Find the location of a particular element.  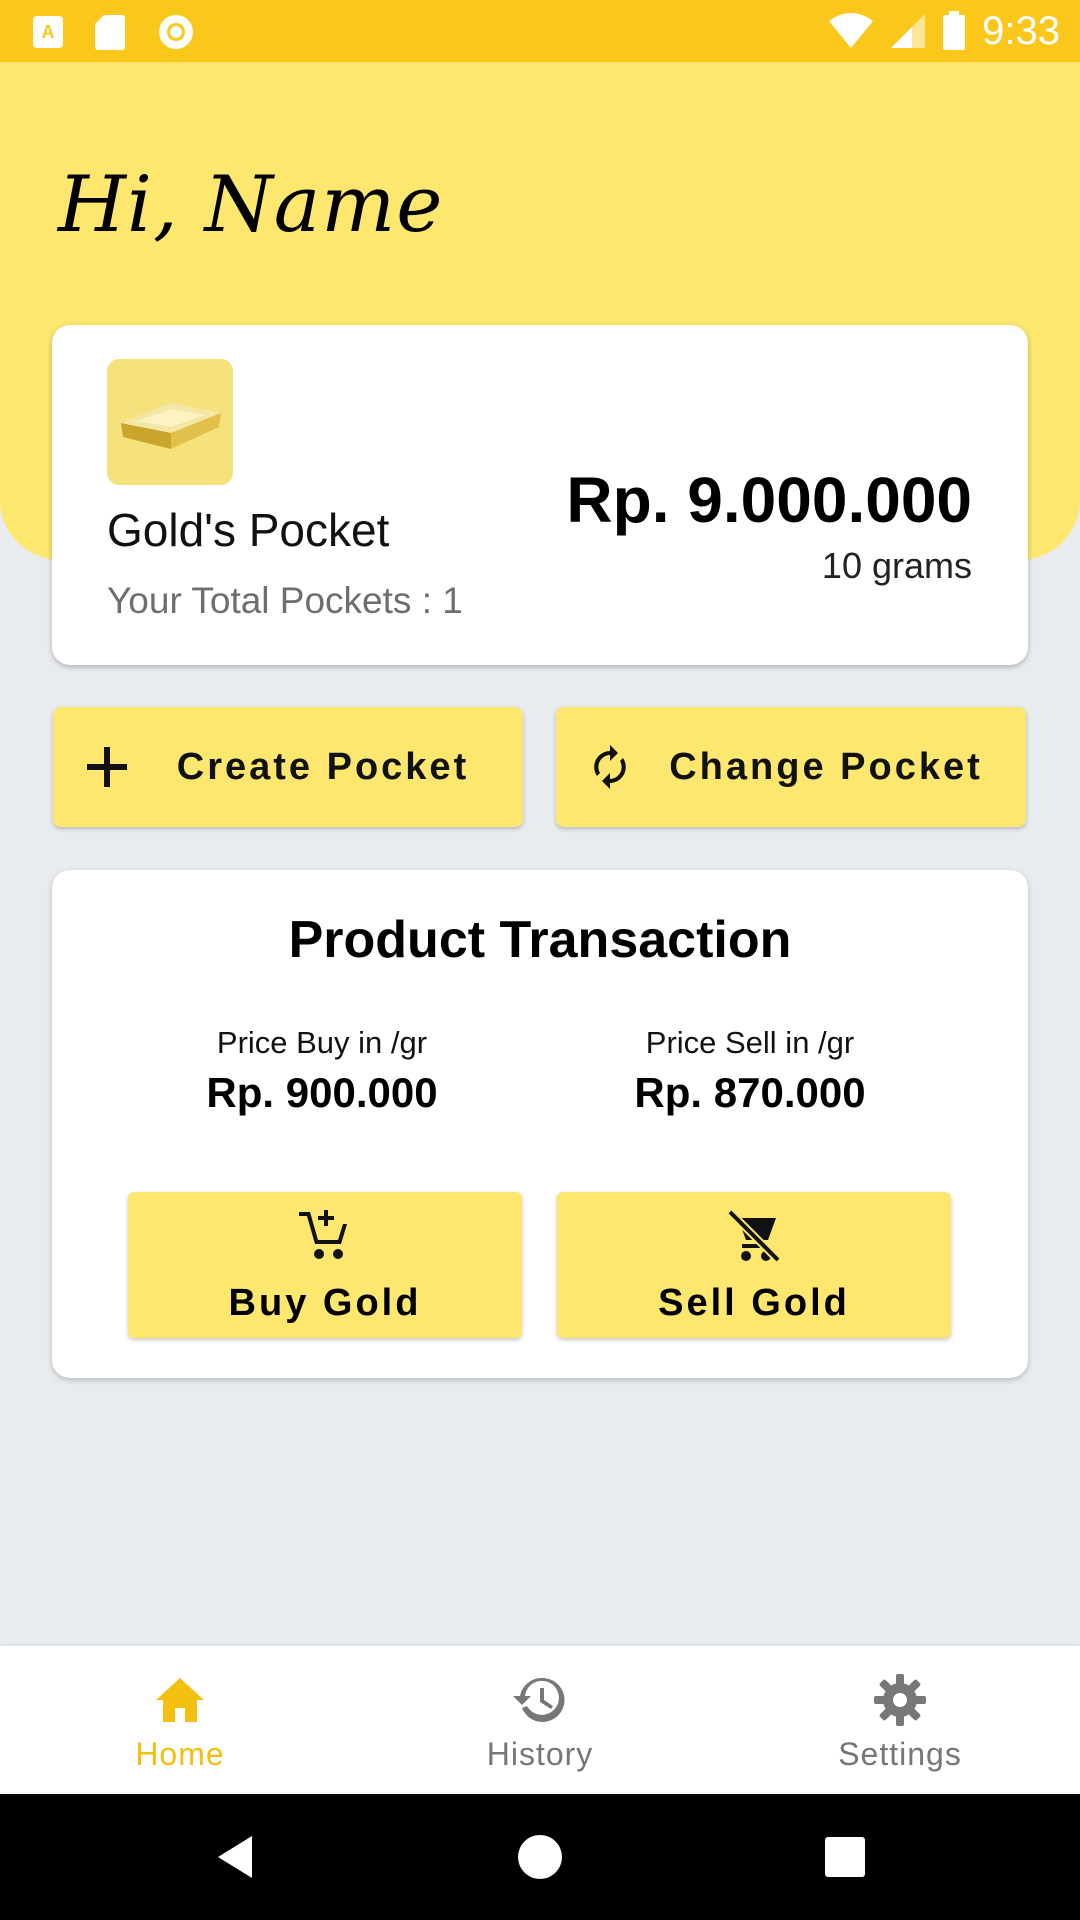

home-icon is located at coordinates (180, 1700).